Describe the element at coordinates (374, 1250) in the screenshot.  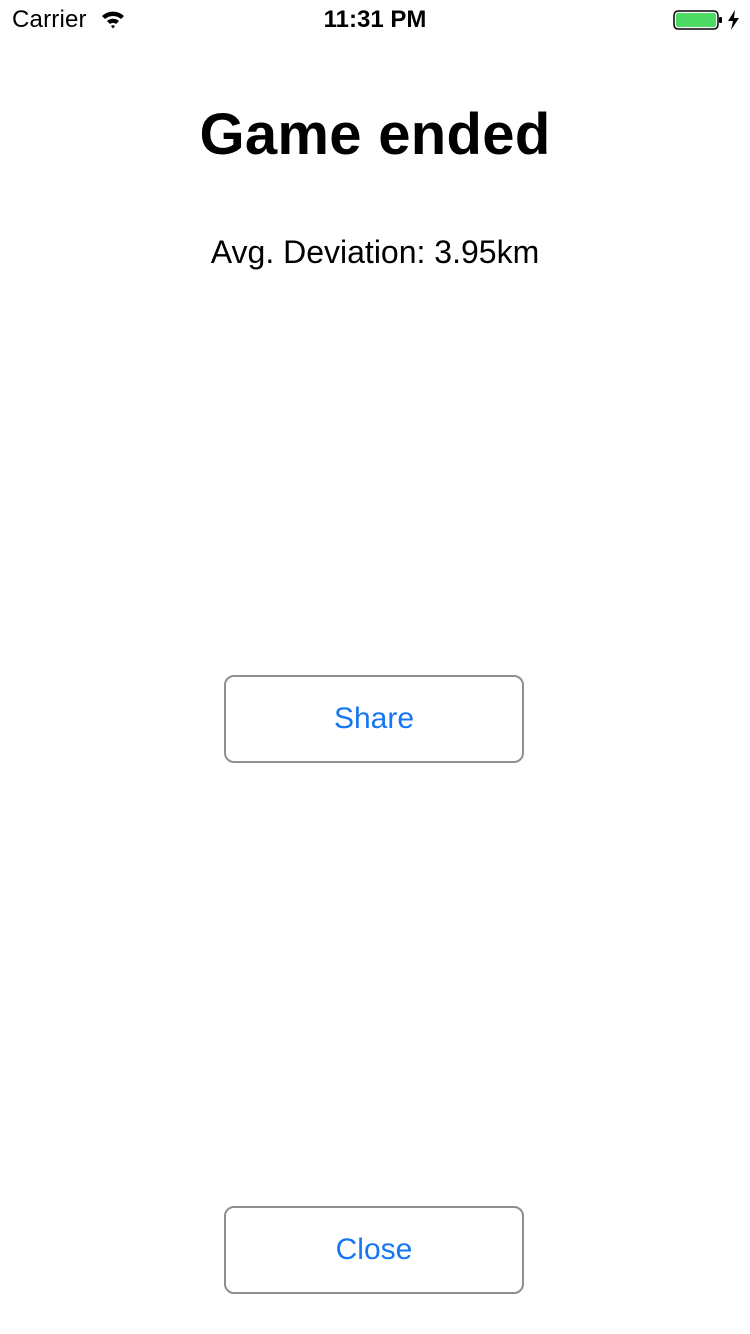
I see `close-button: Close` at that location.